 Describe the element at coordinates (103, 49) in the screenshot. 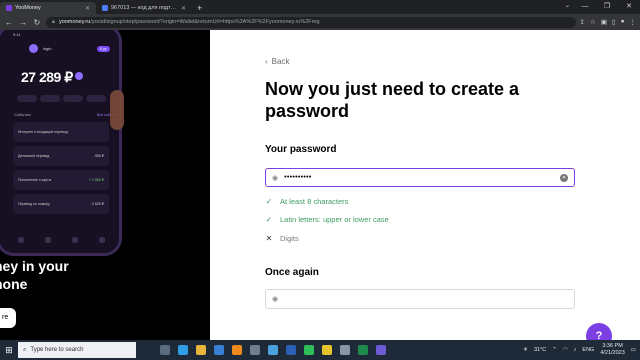

I see `status-badge: 6 ур` at that location.